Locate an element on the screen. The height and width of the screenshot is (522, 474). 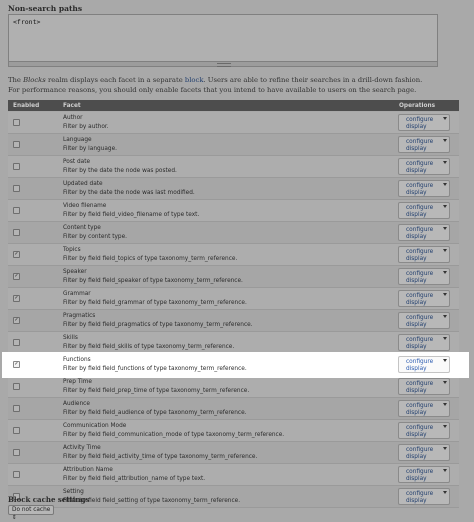
textarea-resize-grip is located at coordinates (223, 64).